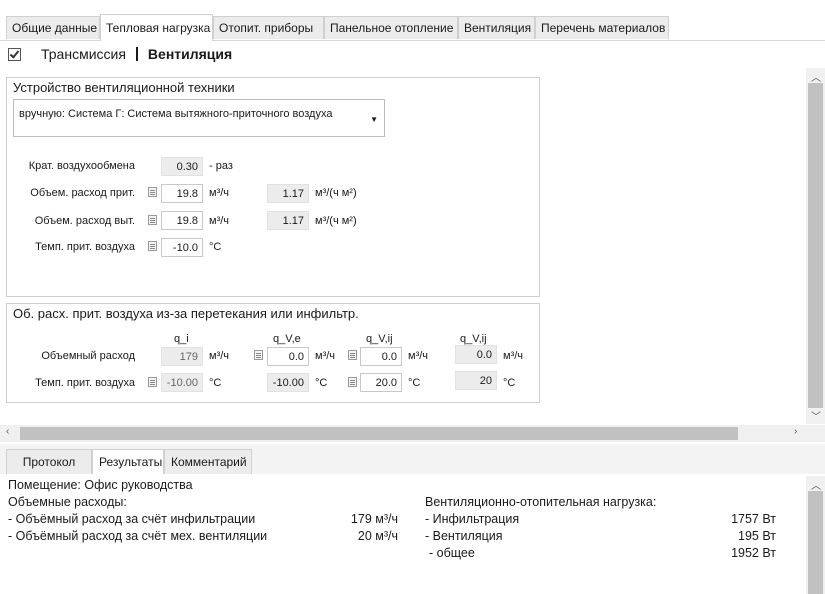  I want to click on col-head-qve: q_V,e, so click(287, 339).